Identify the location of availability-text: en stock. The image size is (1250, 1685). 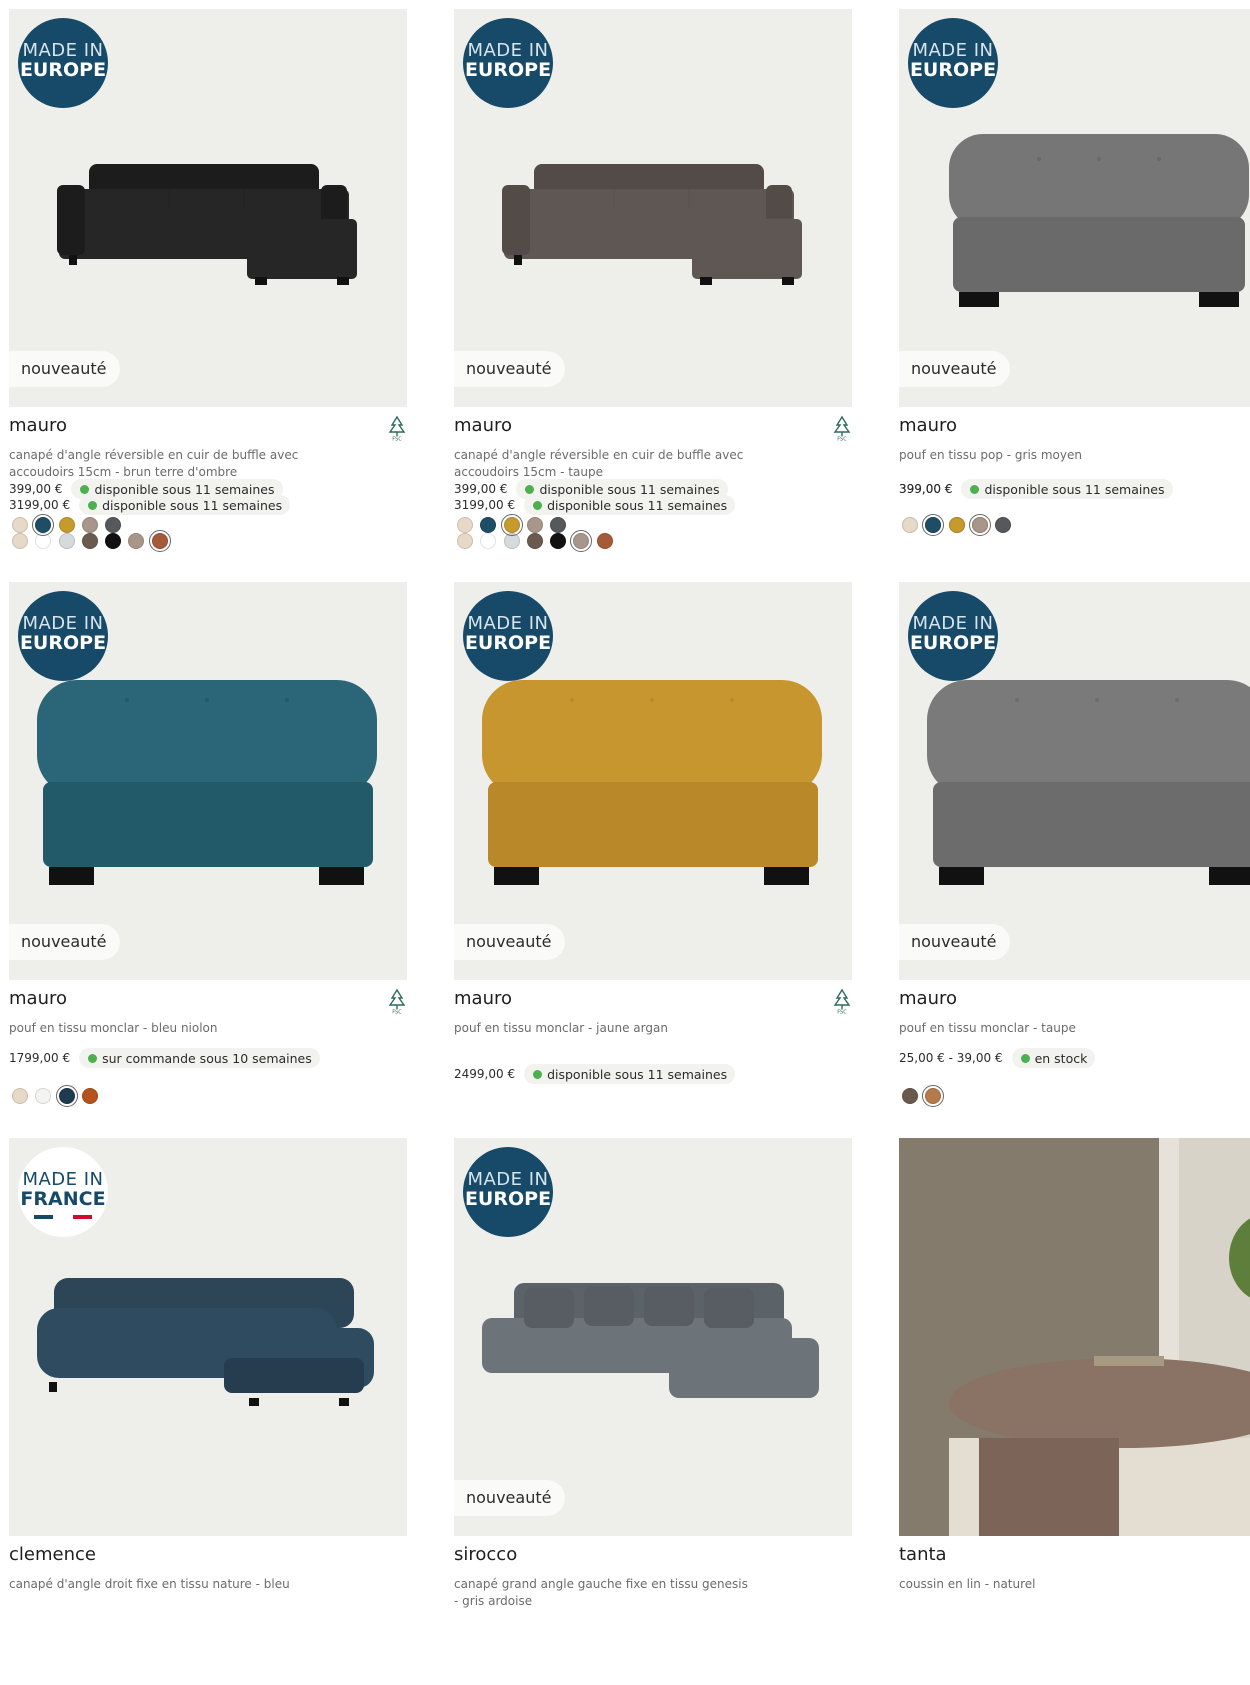
(1061, 1058).